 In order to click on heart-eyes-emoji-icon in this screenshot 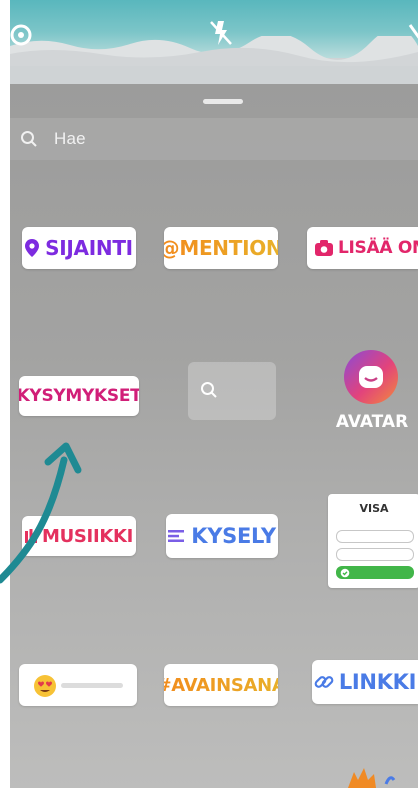, I will do `click(45, 686)`.